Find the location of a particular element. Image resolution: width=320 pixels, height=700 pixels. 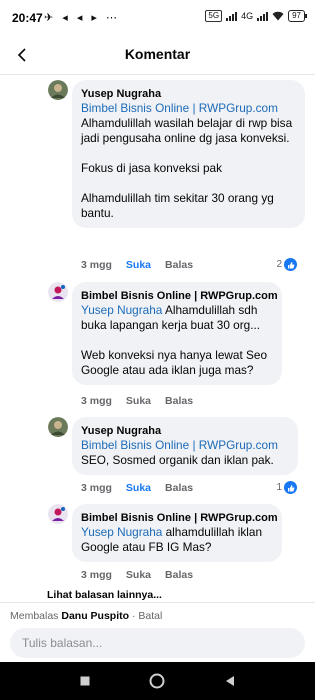

comment-text: Fokus di jasa konveksi pak is located at coordinates (151, 168).